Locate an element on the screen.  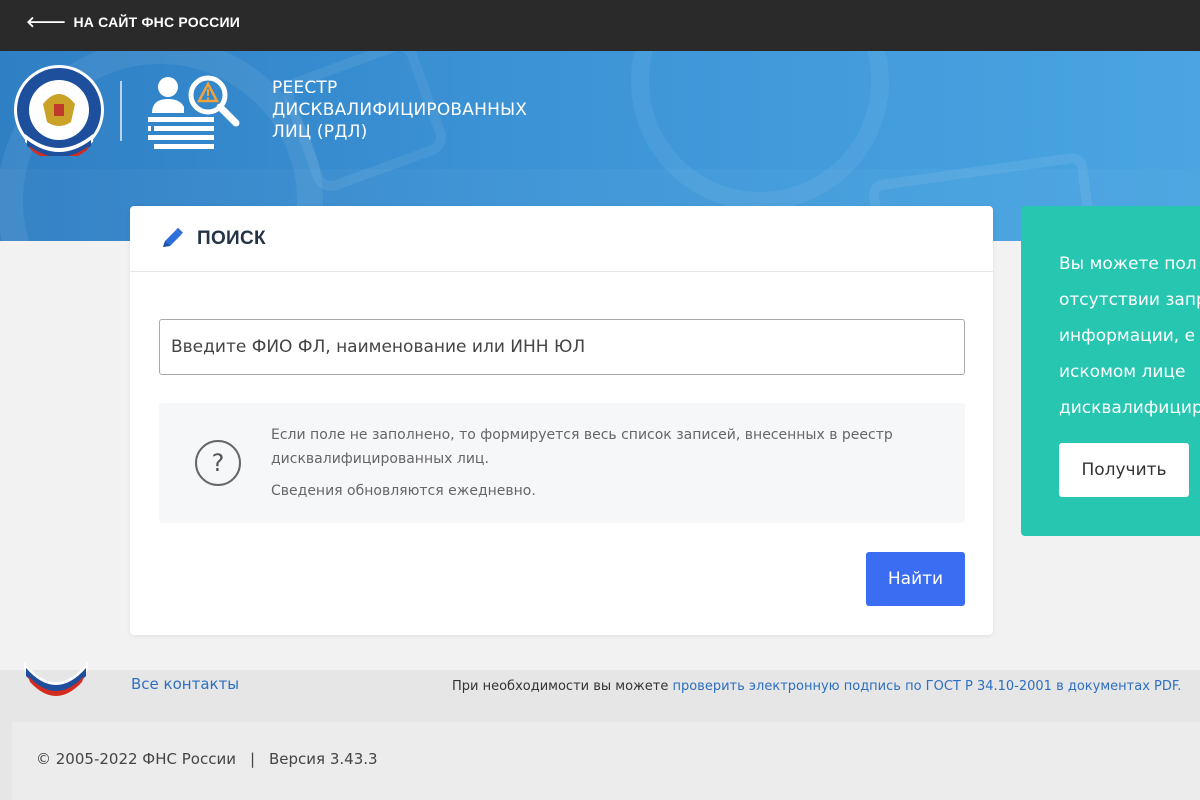
header-divider is located at coordinates (121, 111).